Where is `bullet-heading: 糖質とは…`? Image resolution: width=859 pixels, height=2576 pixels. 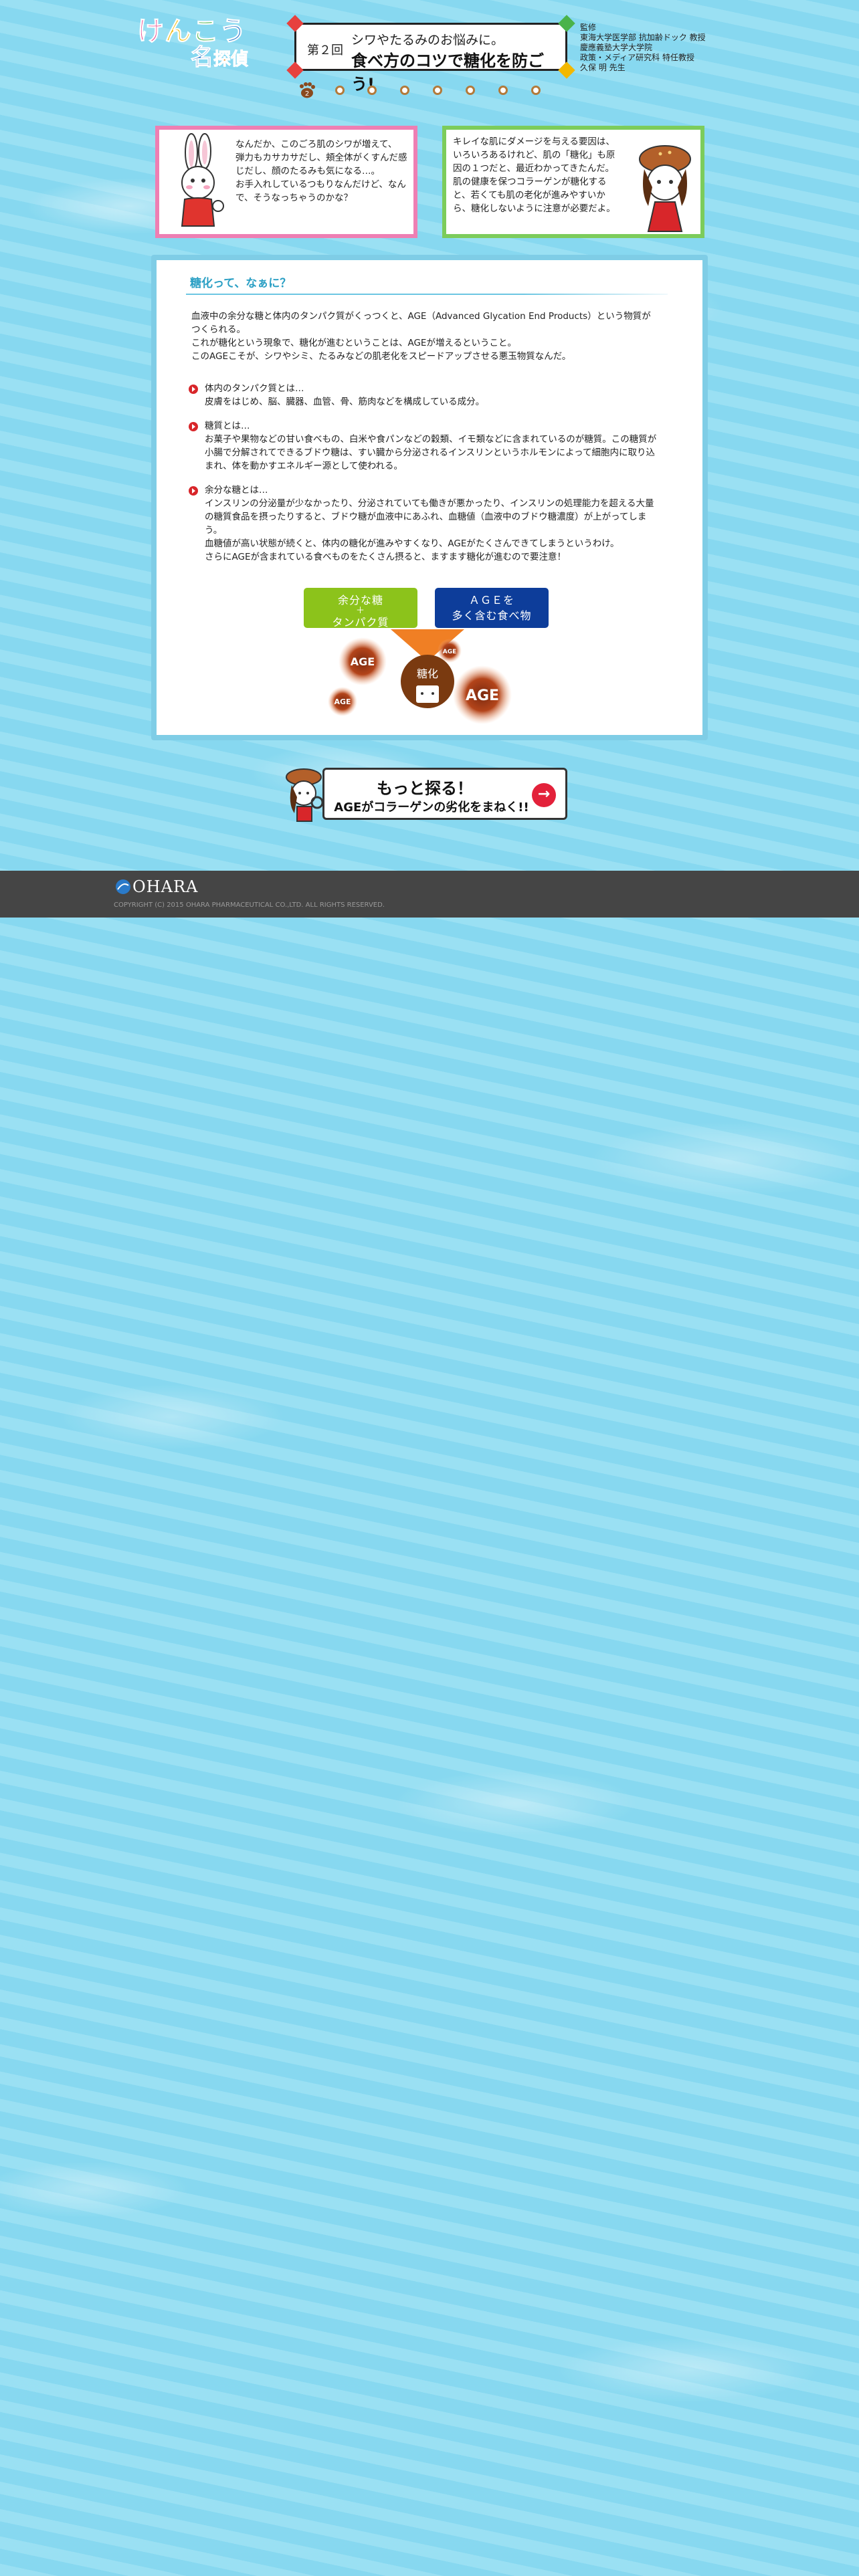
bullet-heading: 糖質とは… is located at coordinates (228, 426).